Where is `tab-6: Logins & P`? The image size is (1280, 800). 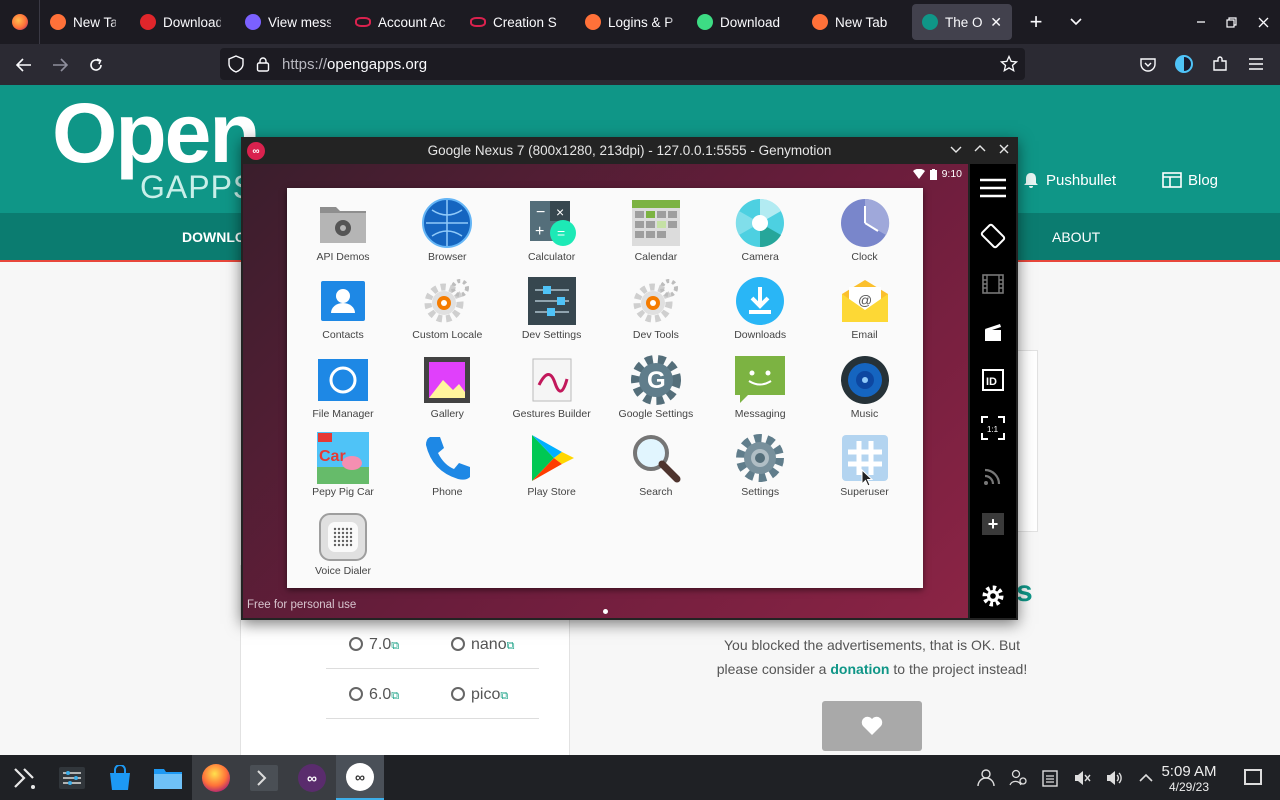
tab-6: Logins & P is located at coordinates (629, 22).